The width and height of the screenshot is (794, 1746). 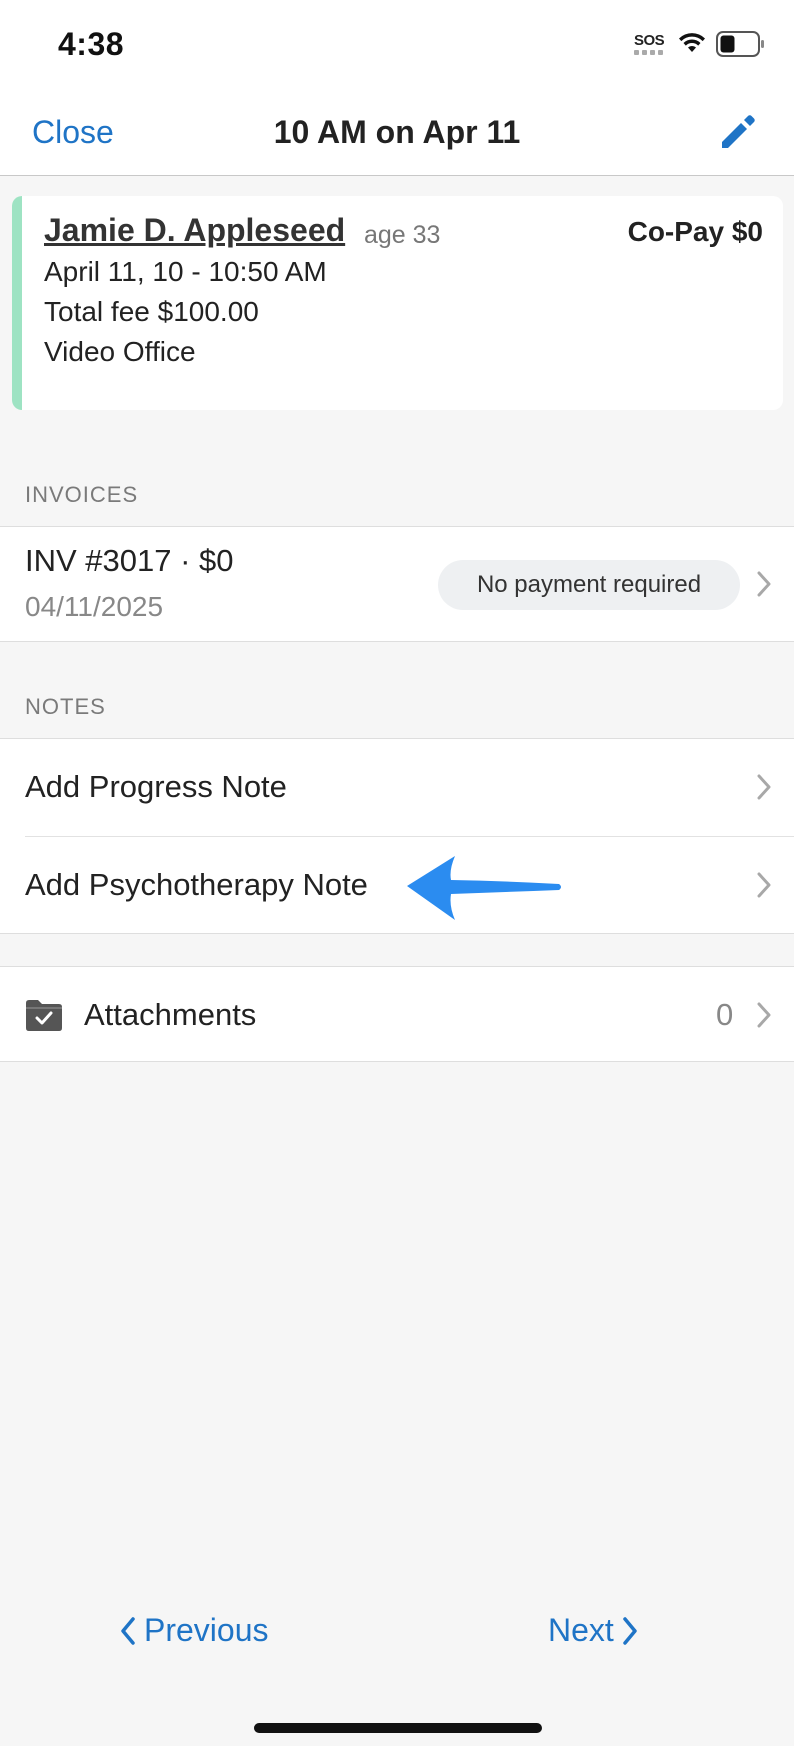 What do you see at coordinates (120, 351) in the screenshot?
I see `appointment-location: Video Office` at bounding box center [120, 351].